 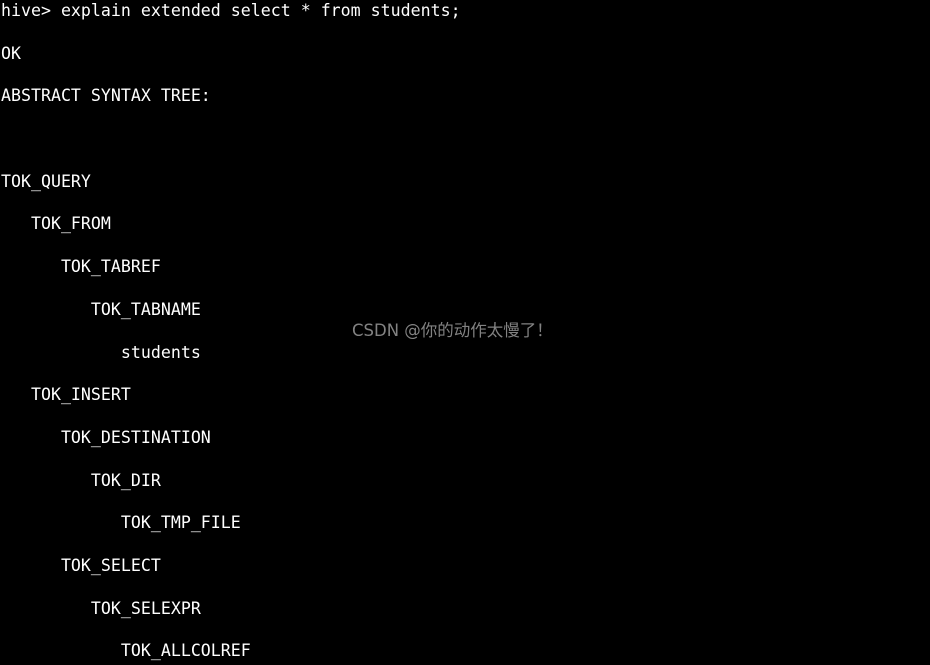 I want to click on terminal-line: ABSTRACT SYNTAX TREE:, so click(x=106, y=96).